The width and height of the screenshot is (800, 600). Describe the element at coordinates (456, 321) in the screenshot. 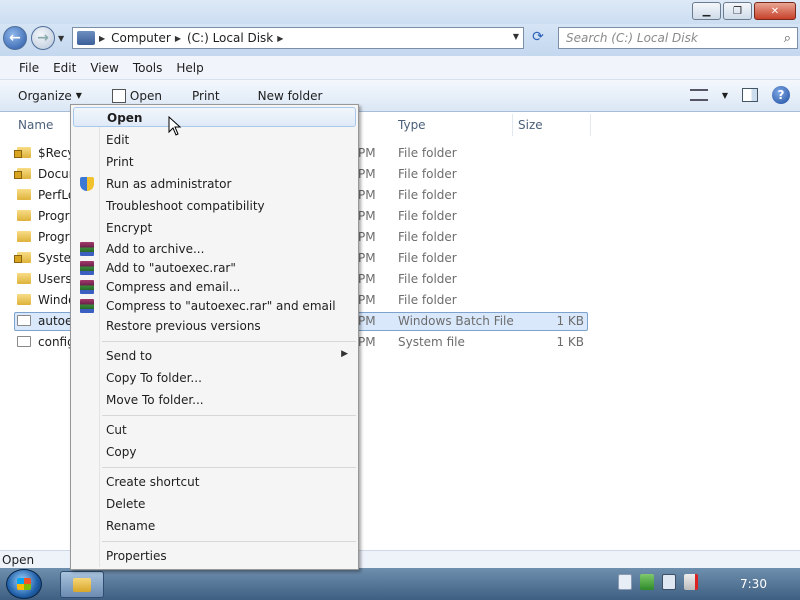

I see `file-type: Windows Batch File` at that location.